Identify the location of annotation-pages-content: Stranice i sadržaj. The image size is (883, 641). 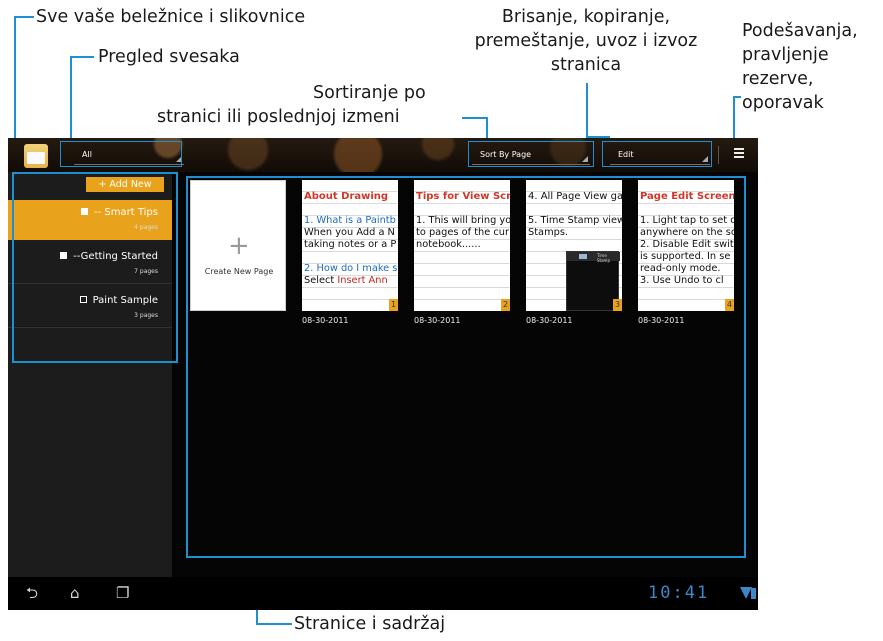
(370, 624).